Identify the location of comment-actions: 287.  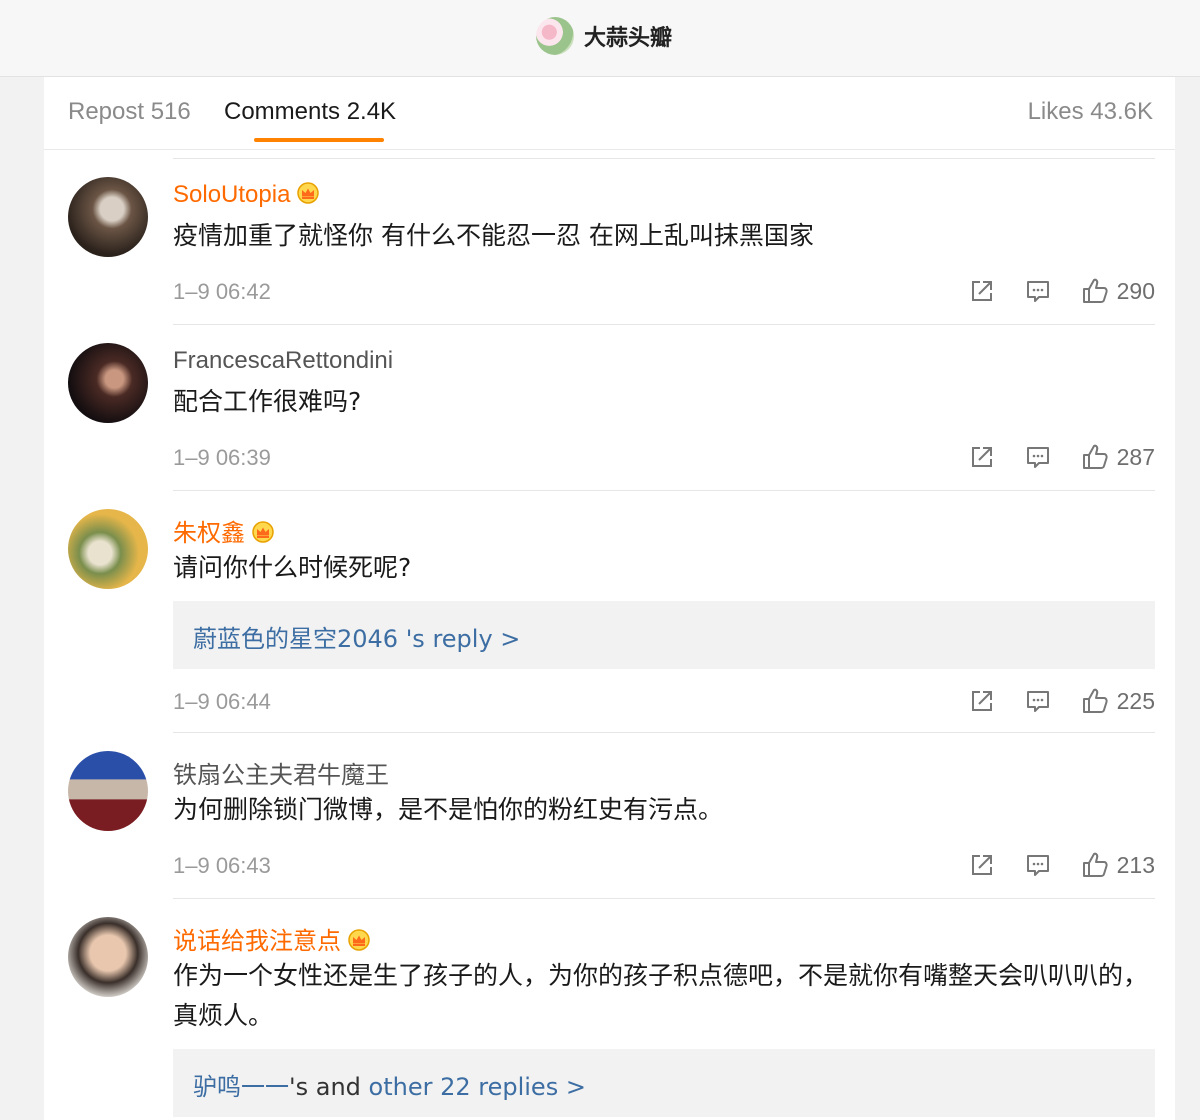
(1047, 457).